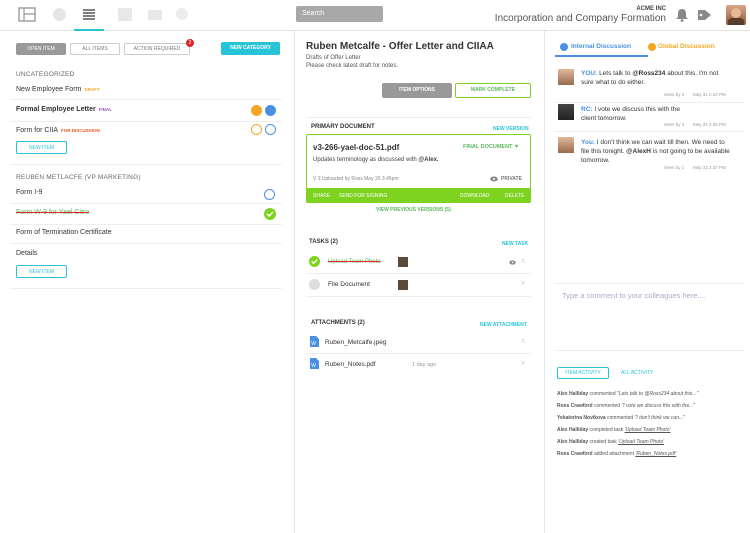 This screenshot has width=750, height=533. I want to click on attachment-name: Ruben_Metcalfe.jpeg, so click(355, 342).